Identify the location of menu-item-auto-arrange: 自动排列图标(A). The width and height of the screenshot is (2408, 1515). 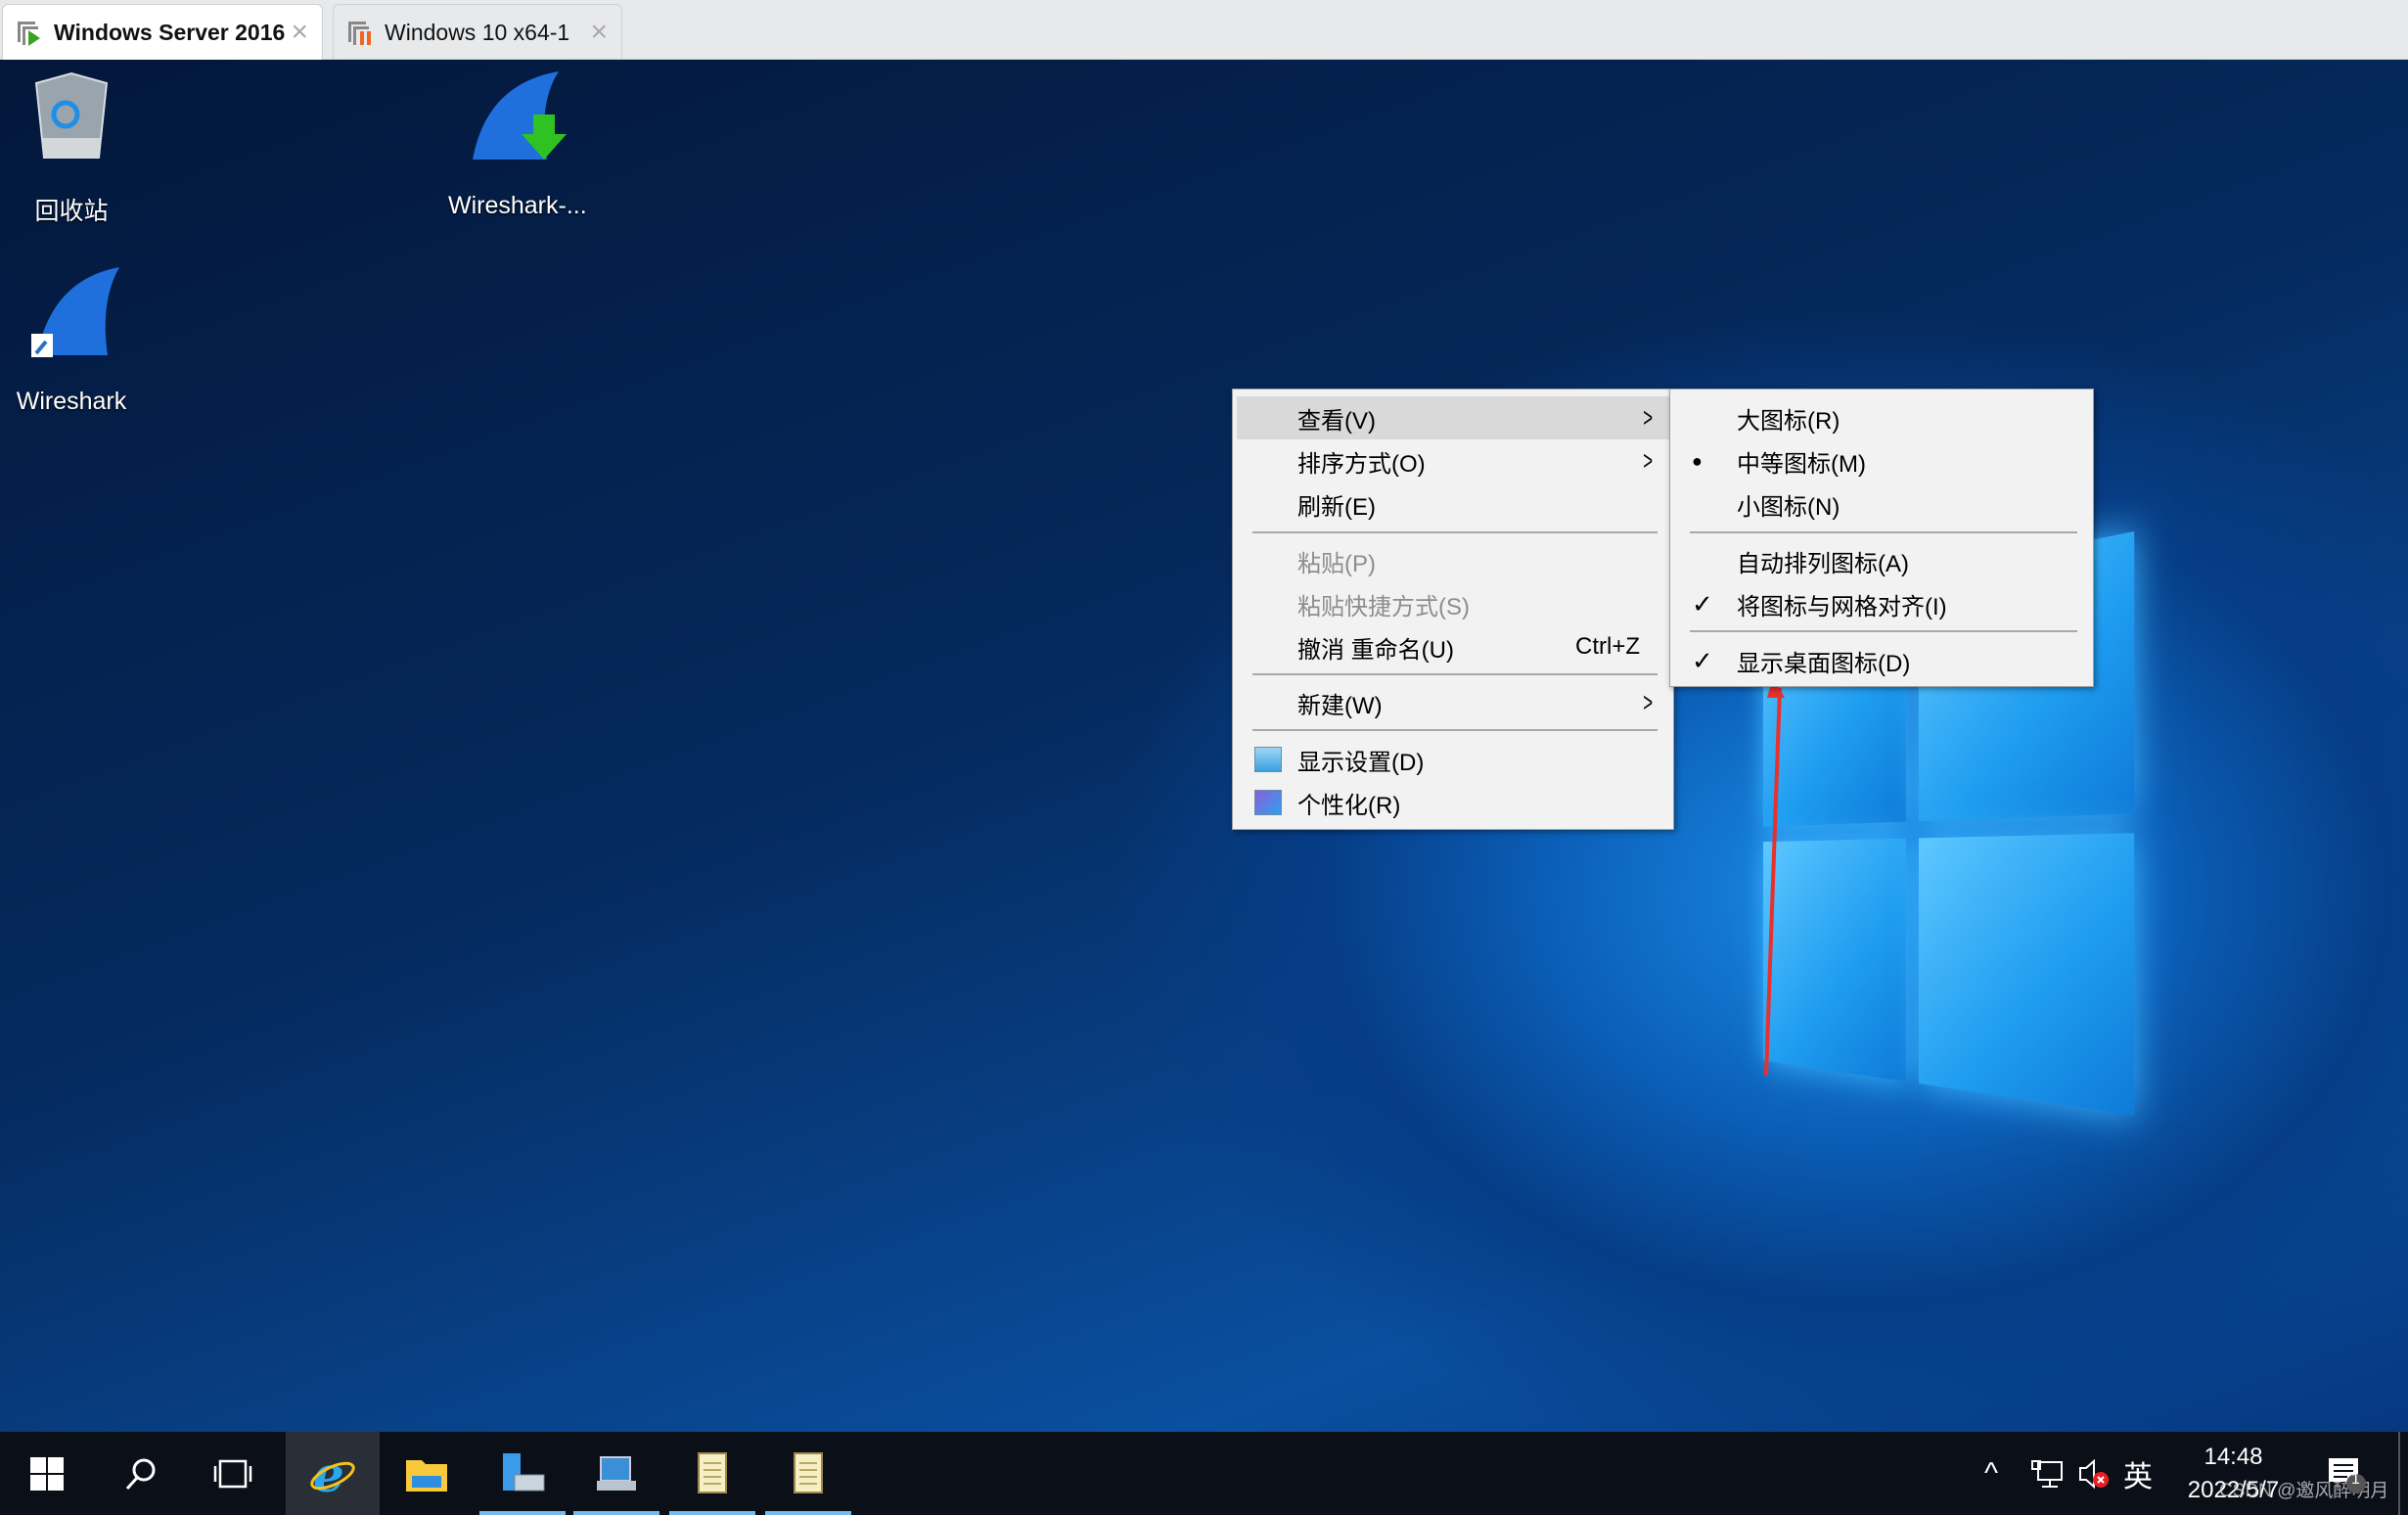
(1882, 560).